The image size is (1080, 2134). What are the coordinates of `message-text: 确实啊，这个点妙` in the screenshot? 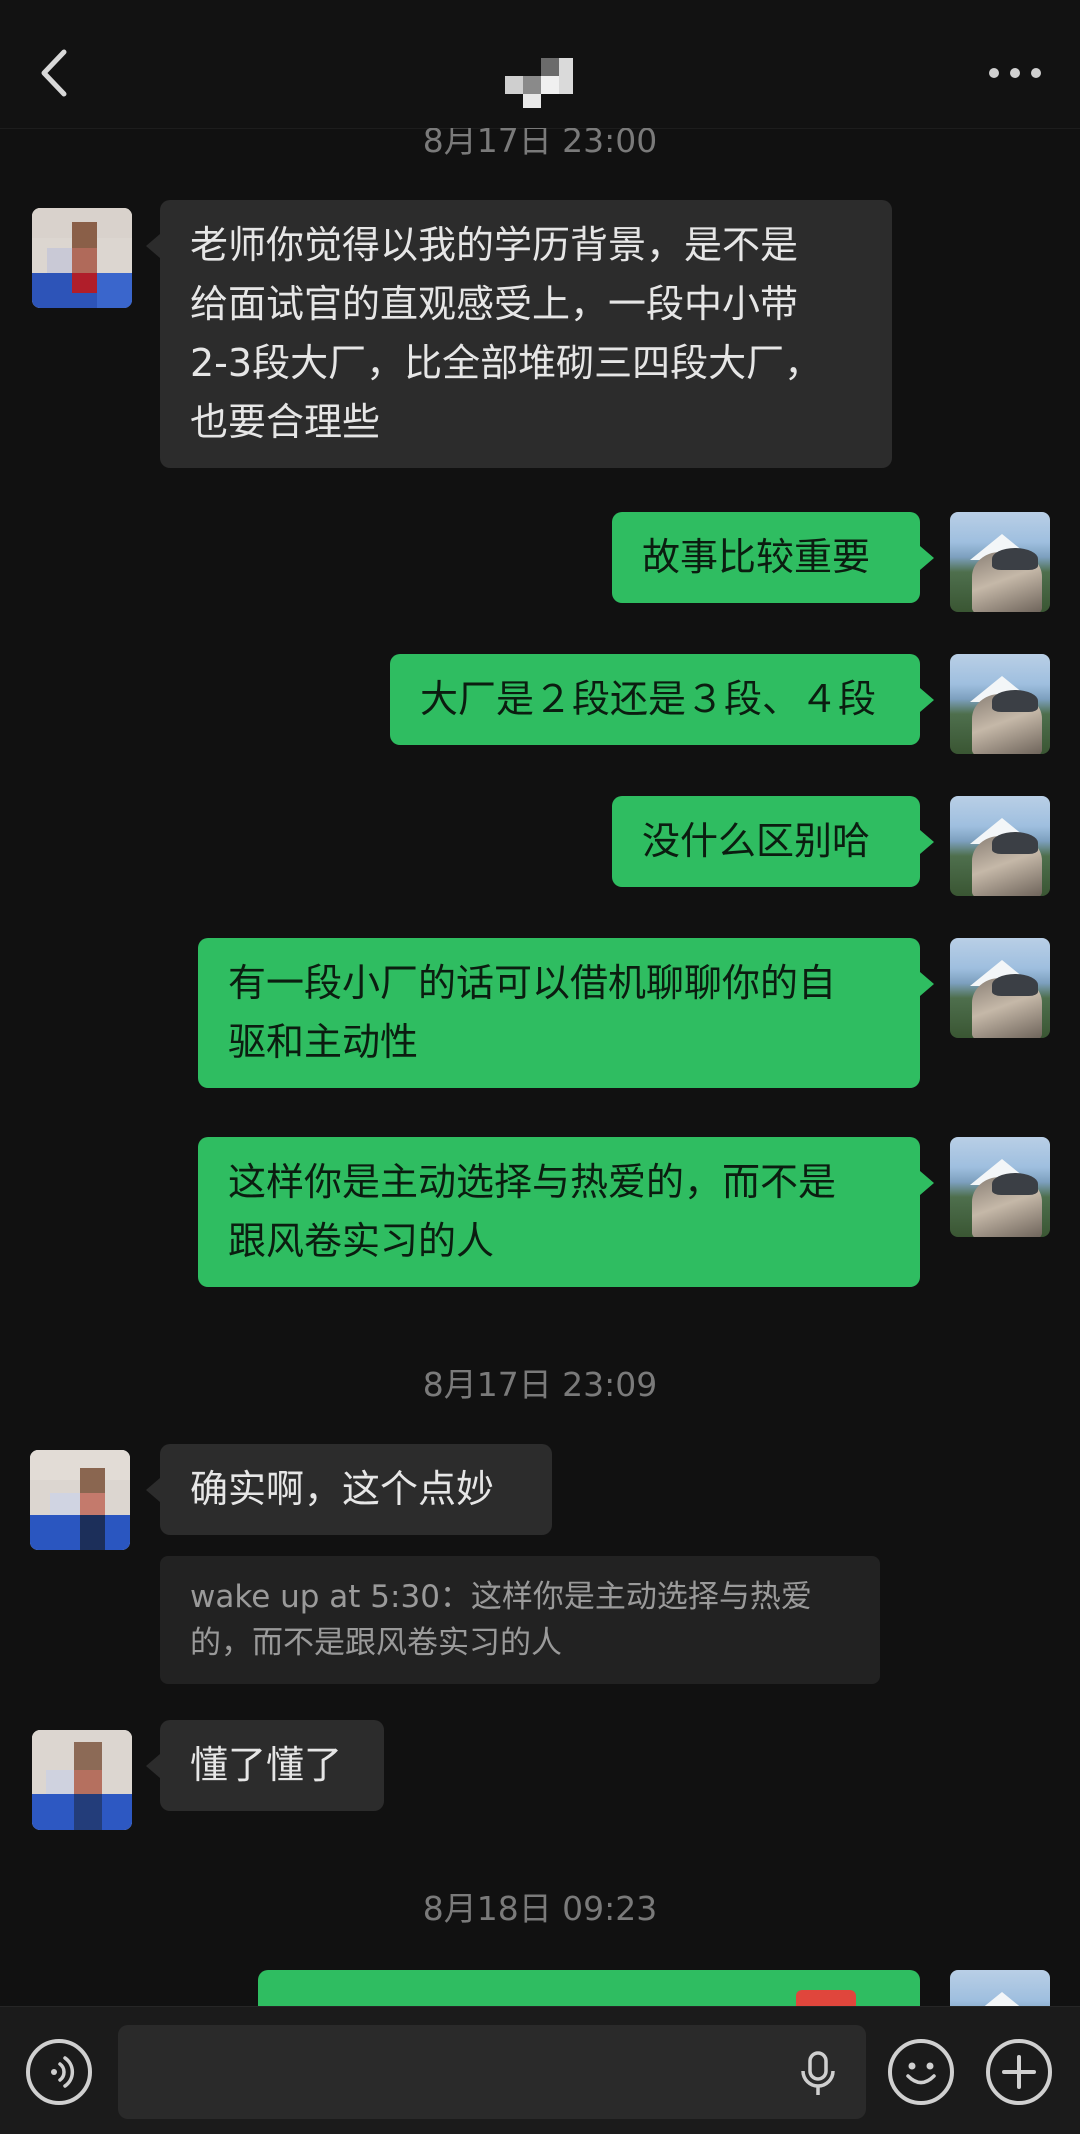 It's located at (342, 1489).